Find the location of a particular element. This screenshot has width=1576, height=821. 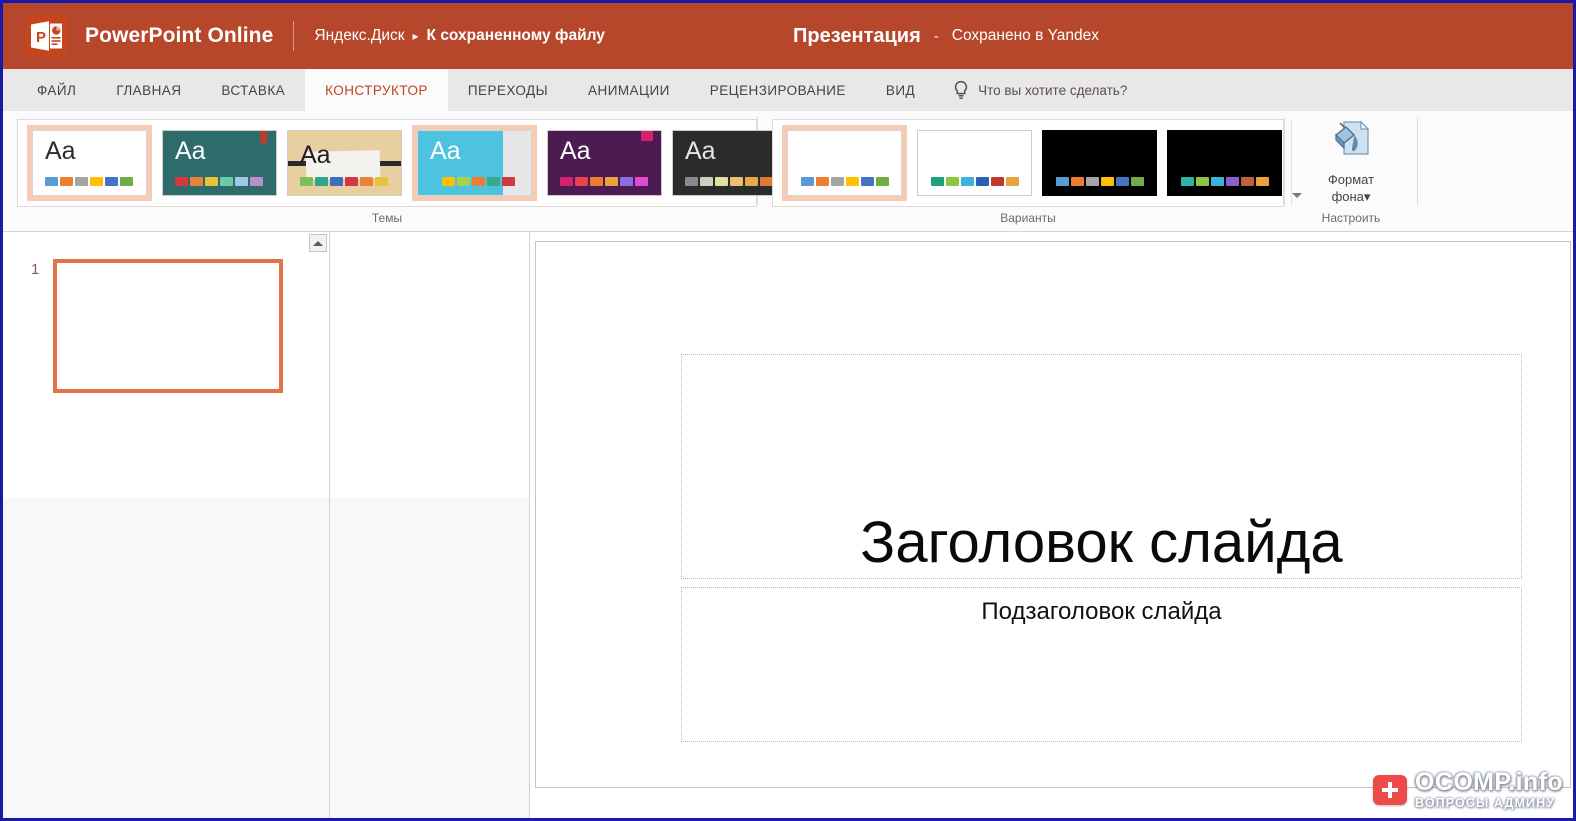

themes-gallery: Aa Aa Aa Aa Aa Aa is located at coordinates (412, 163).